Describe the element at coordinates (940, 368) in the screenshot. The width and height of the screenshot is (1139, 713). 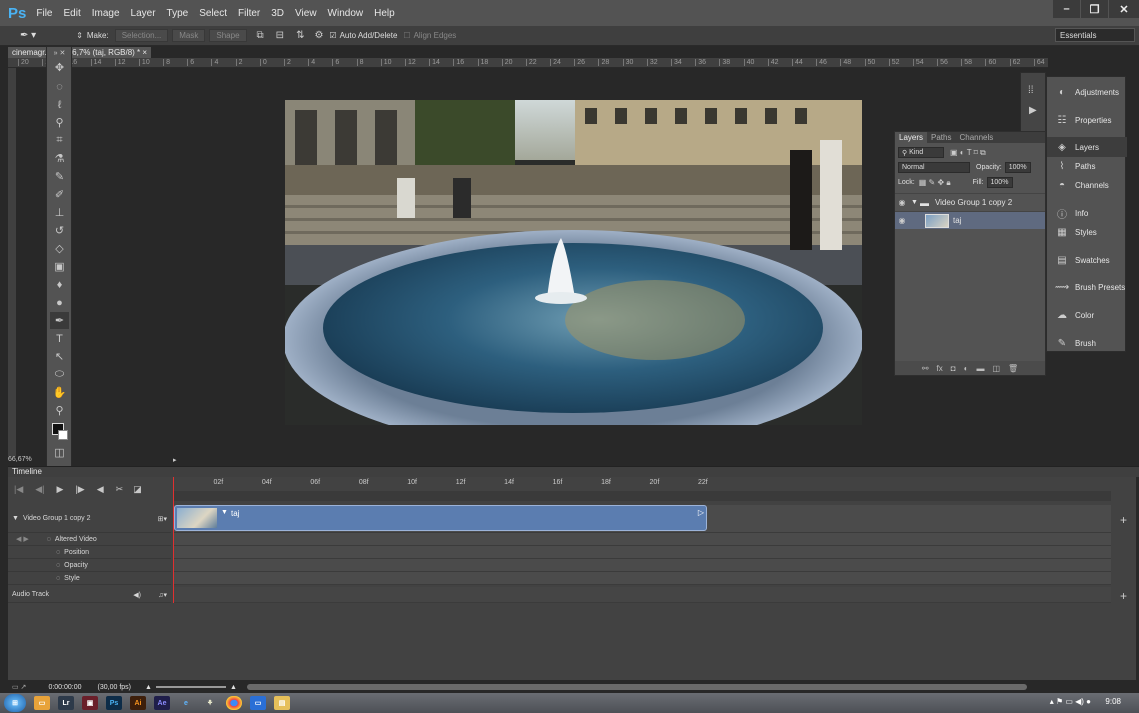
I see `fx-icon: fx` at that location.